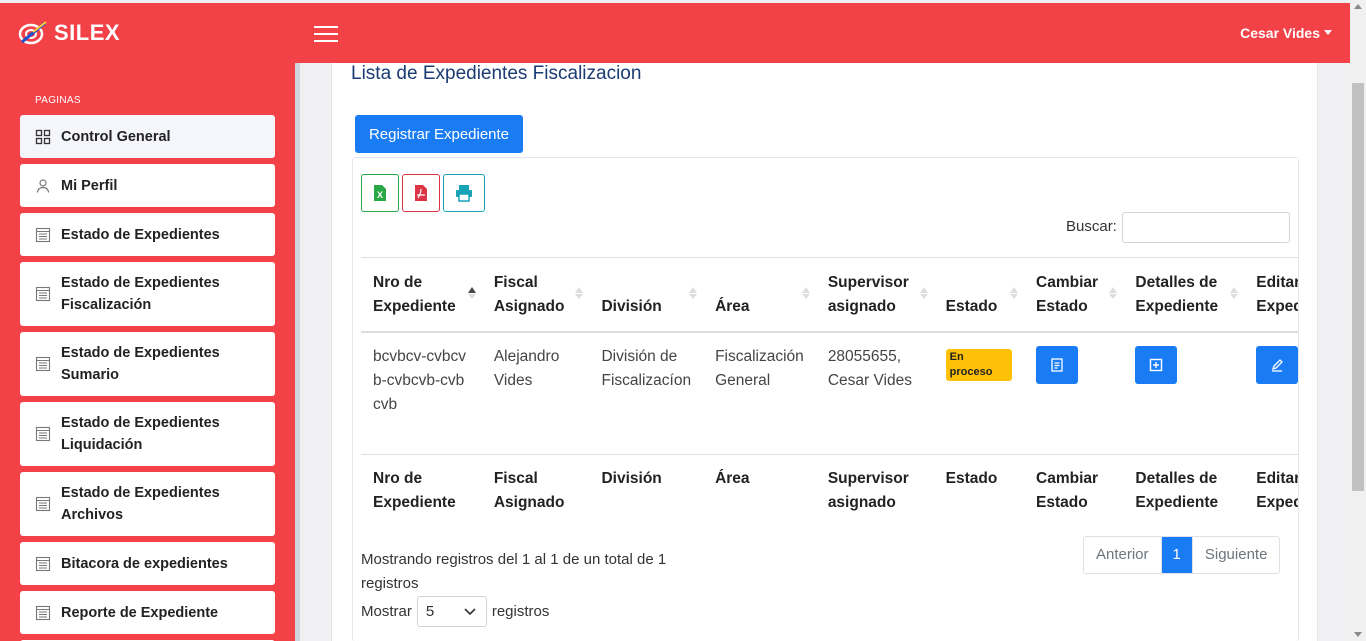 This screenshot has width=1366, height=641. I want to click on edit-icon, so click(1278, 365).